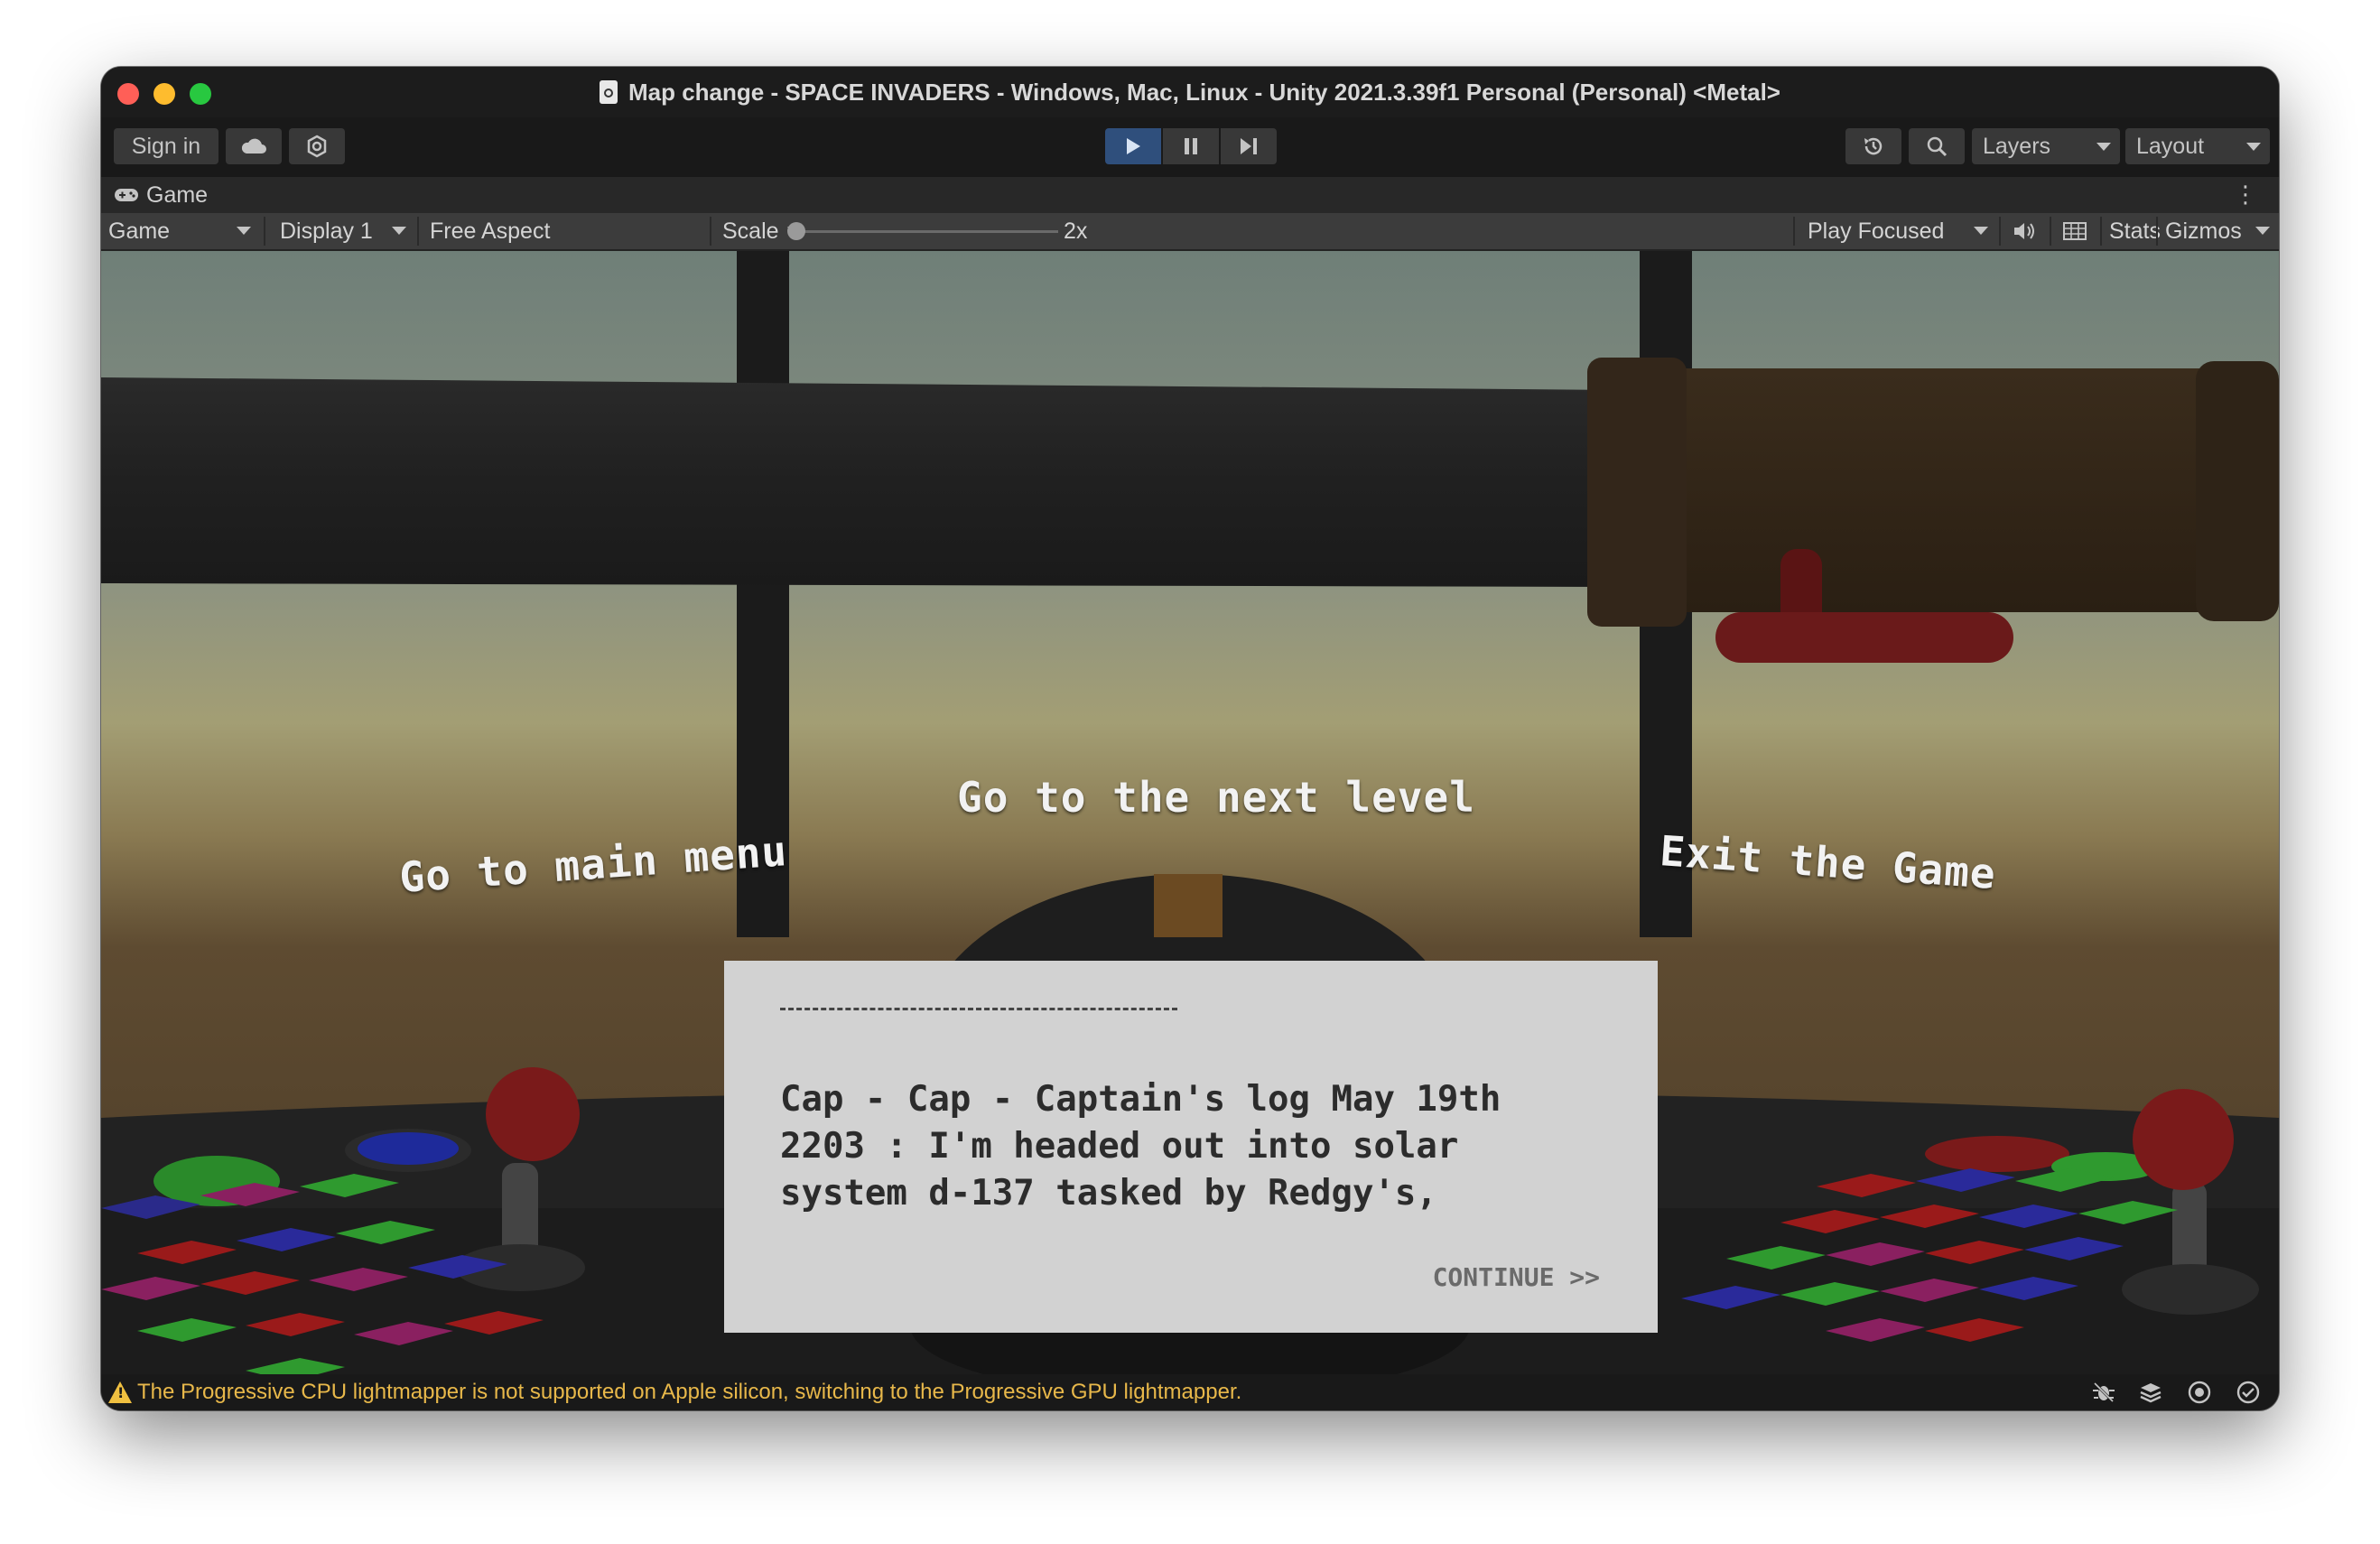 This screenshot has height=1544, width=2380. What do you see at coordinates (927, 231) in the screenshot?
I see `scale-slider-track` at bounding box center [927, 231].